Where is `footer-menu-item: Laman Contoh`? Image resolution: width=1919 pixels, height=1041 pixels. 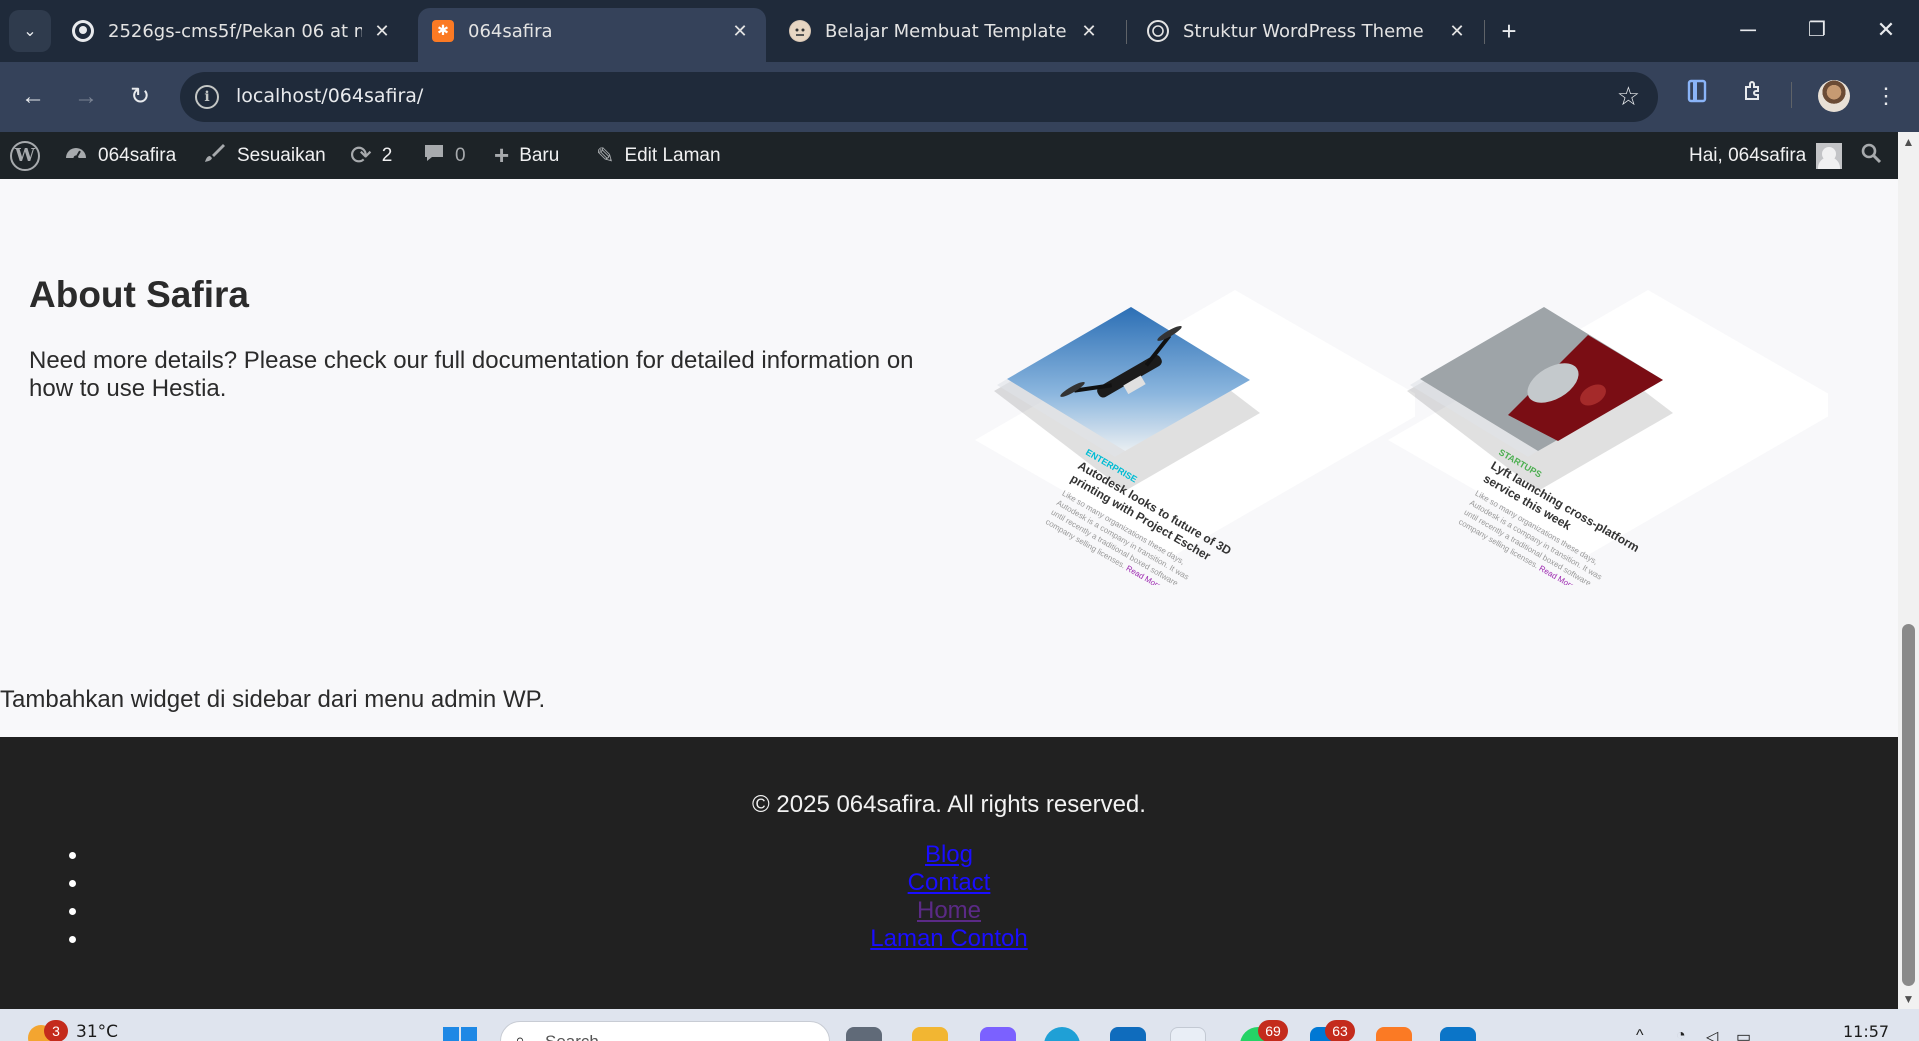 footer-menu-item: Laman Contoh is located at coordinates (949, 939).